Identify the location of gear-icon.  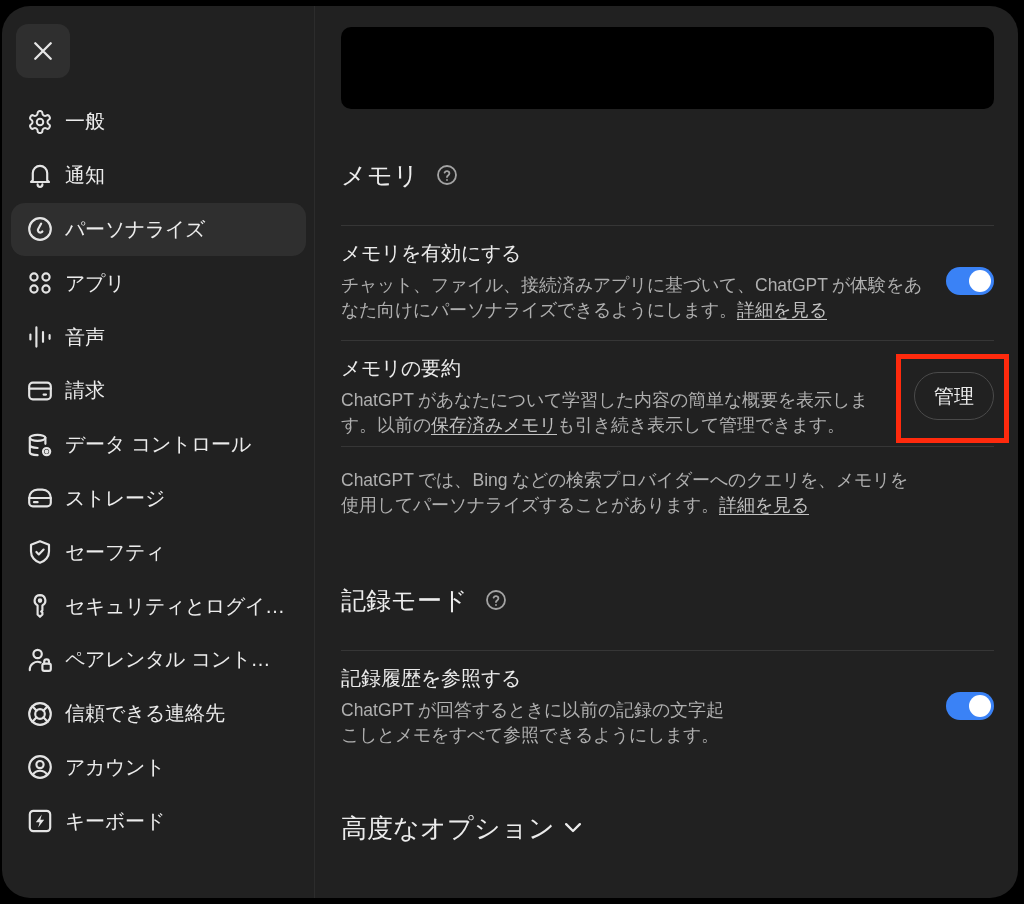
(40, 121).